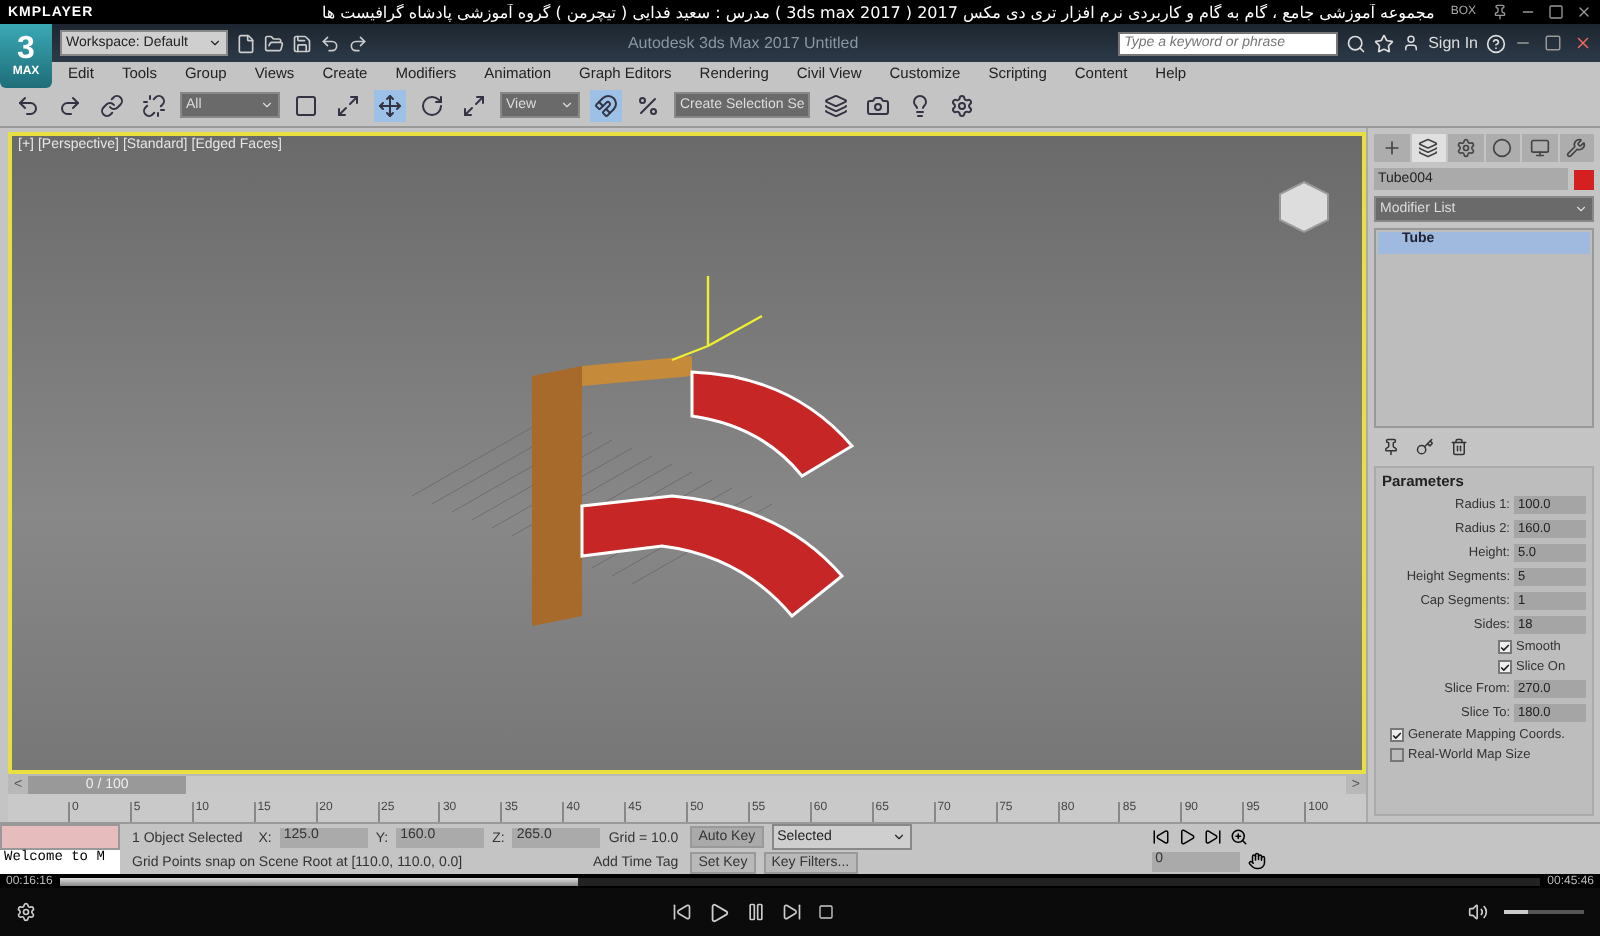  I want to click on window-title: Autodesk 3ds Max 2017 Untitled, so click(743, 43).